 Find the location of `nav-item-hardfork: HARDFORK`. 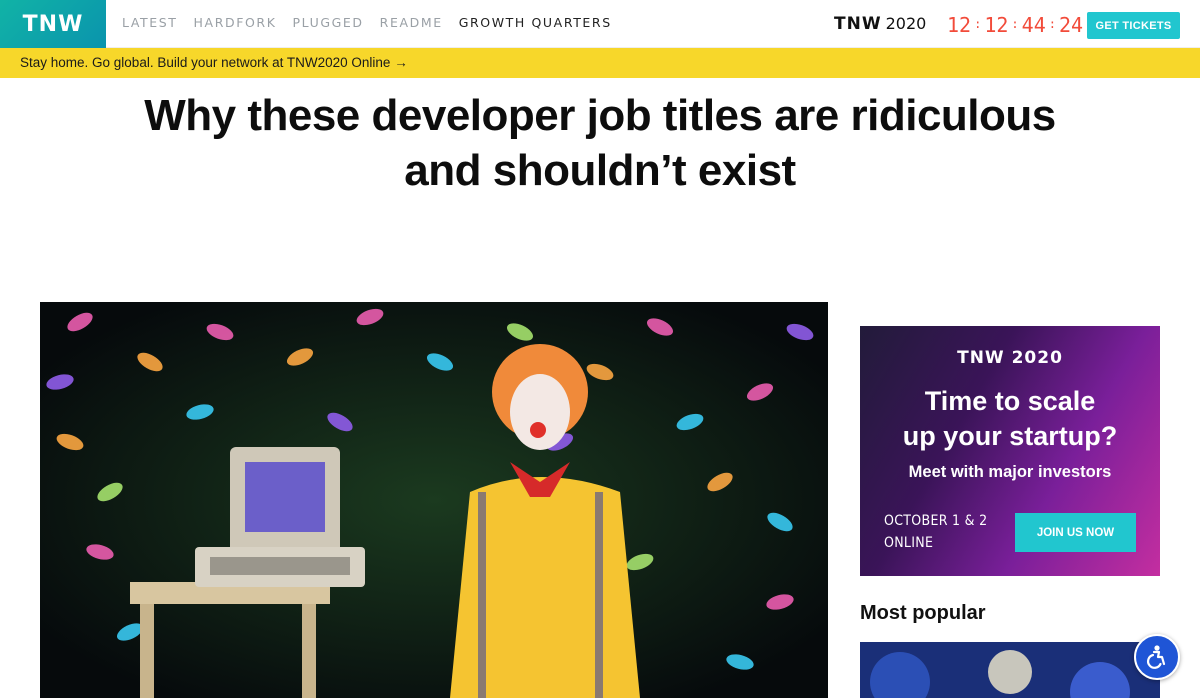

nav-item-hardfork: HARDFORK is located at coordinates (235, 22).